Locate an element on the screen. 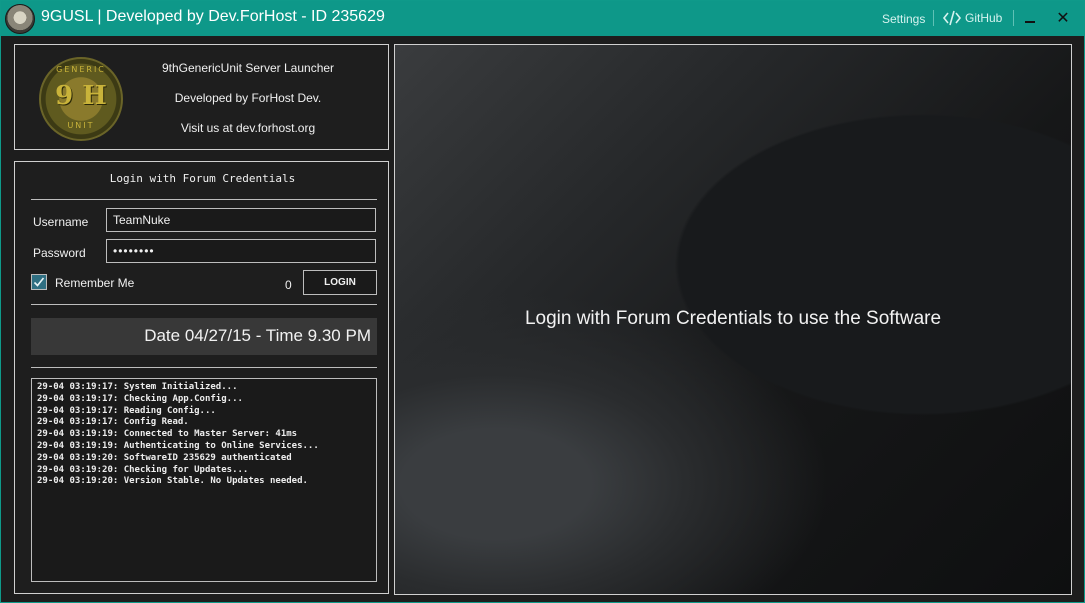  close-icon: ✕ is located at coordinates (1063, 17).